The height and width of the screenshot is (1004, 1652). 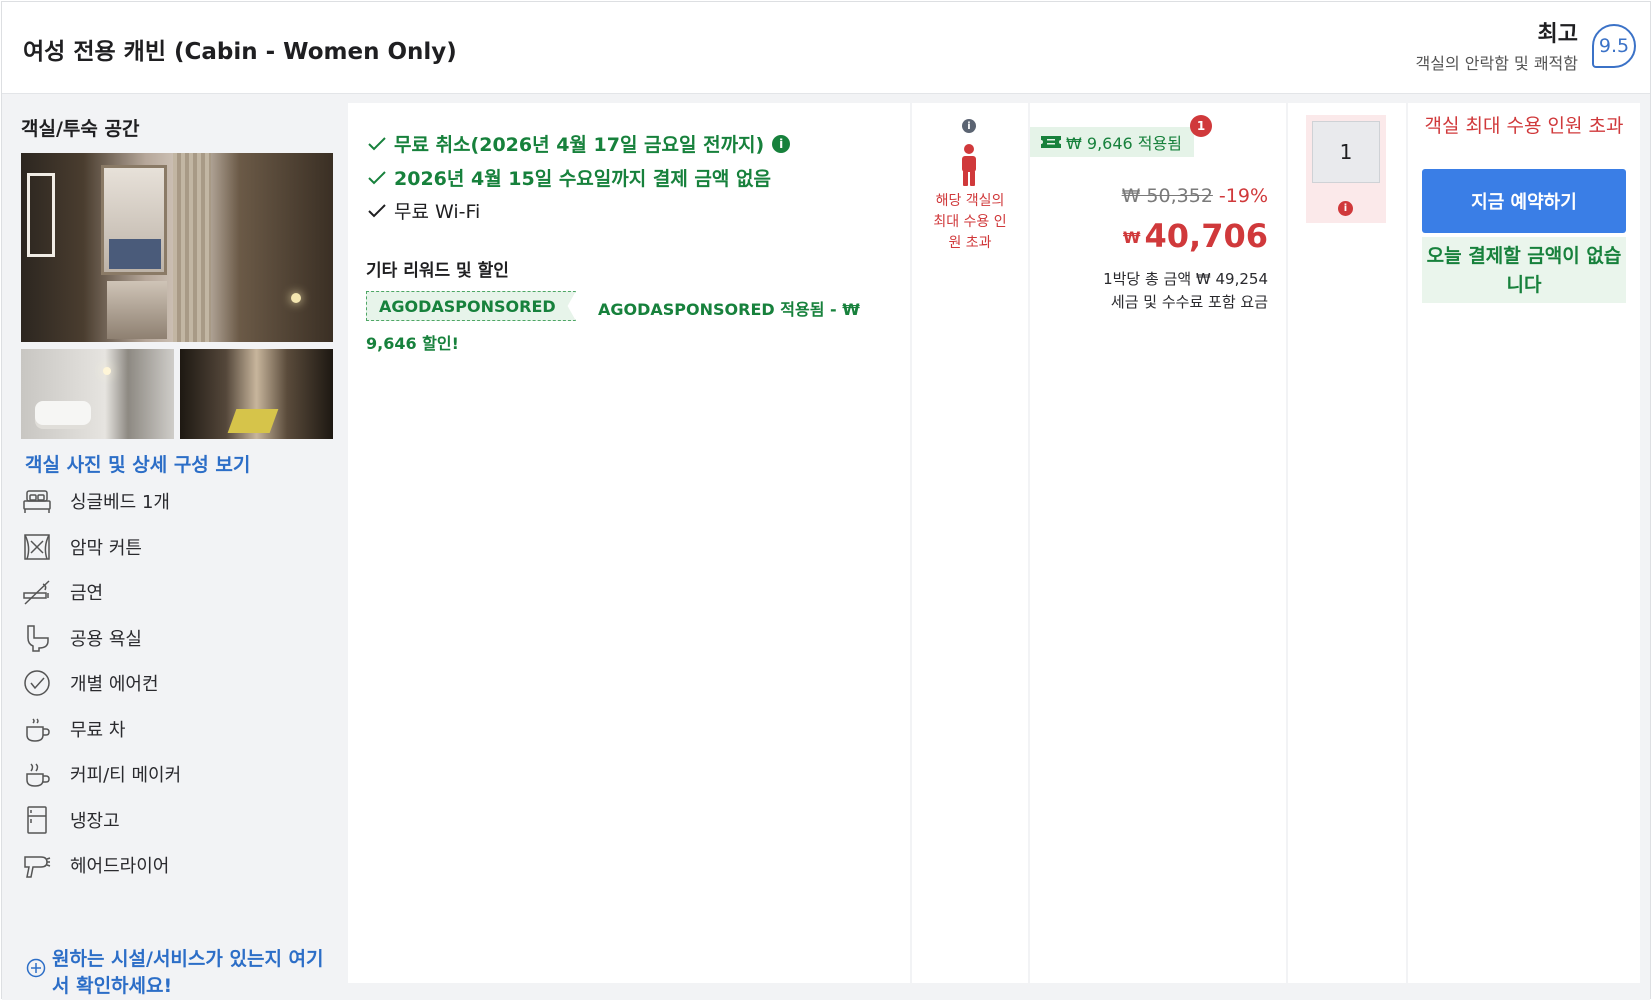 I want to click on review-category: 객실의 안락함 및 쾌적함, so click(x=1496, y=63).